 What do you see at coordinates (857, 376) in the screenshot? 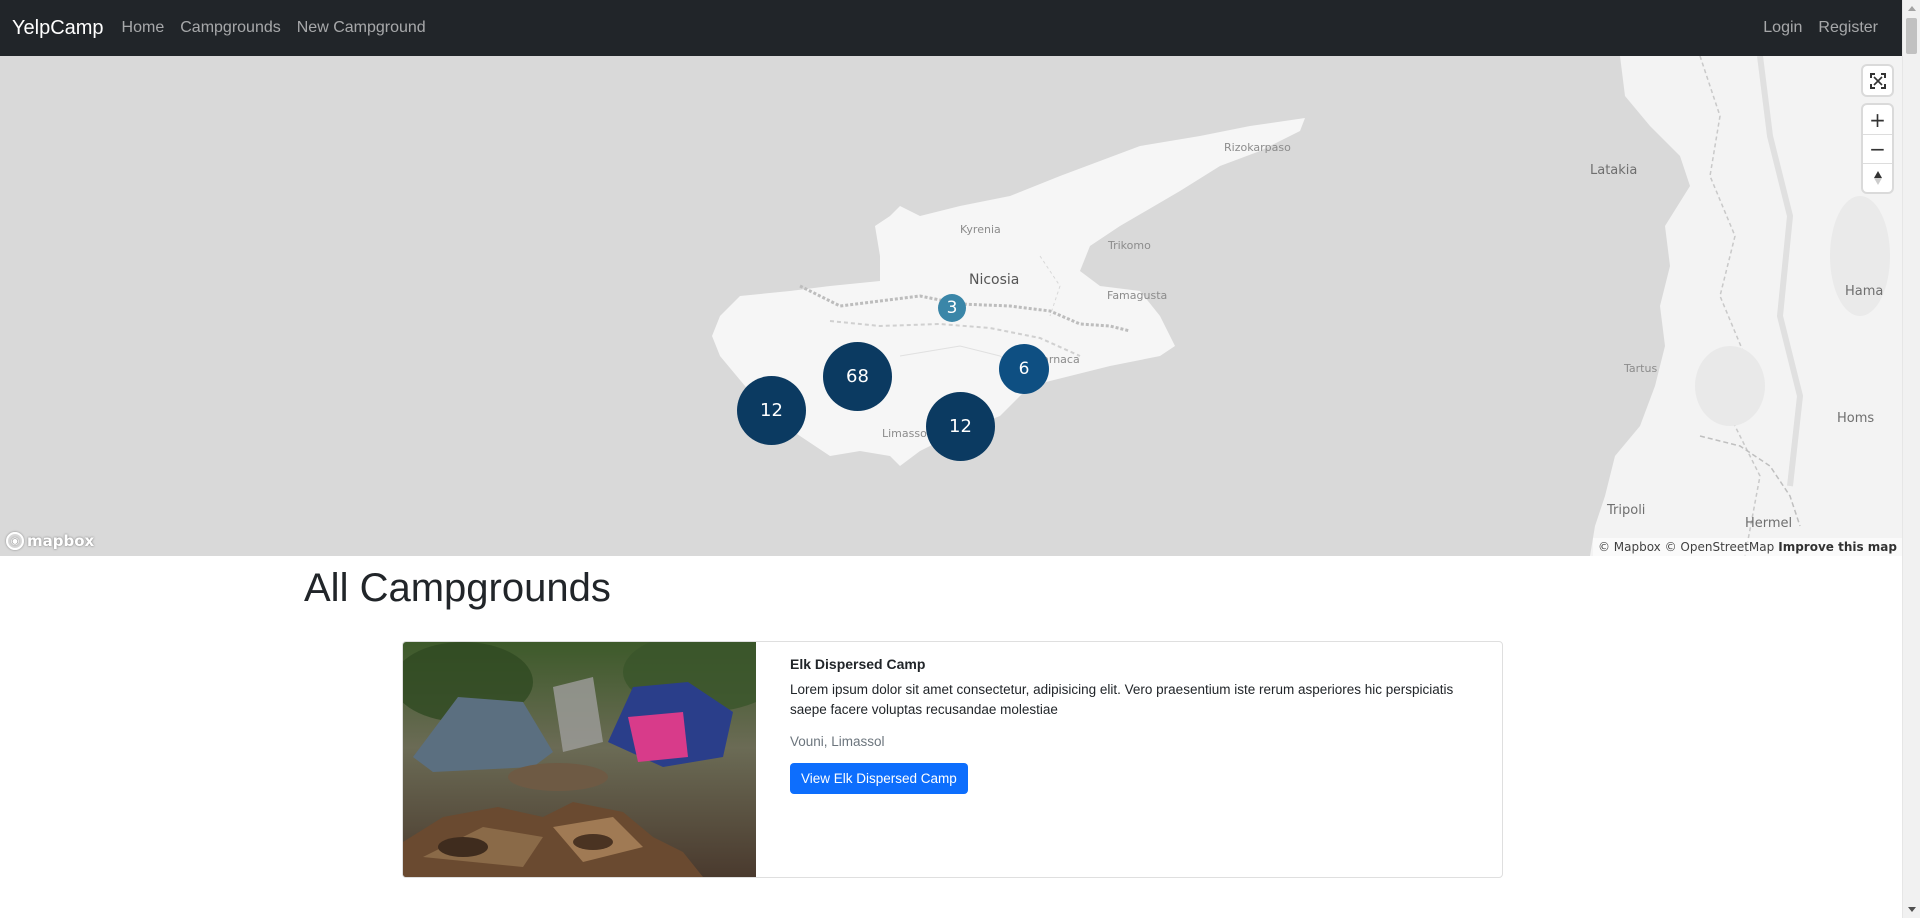
I see `cluster-marker: 68` at bounding box center [857, 376].